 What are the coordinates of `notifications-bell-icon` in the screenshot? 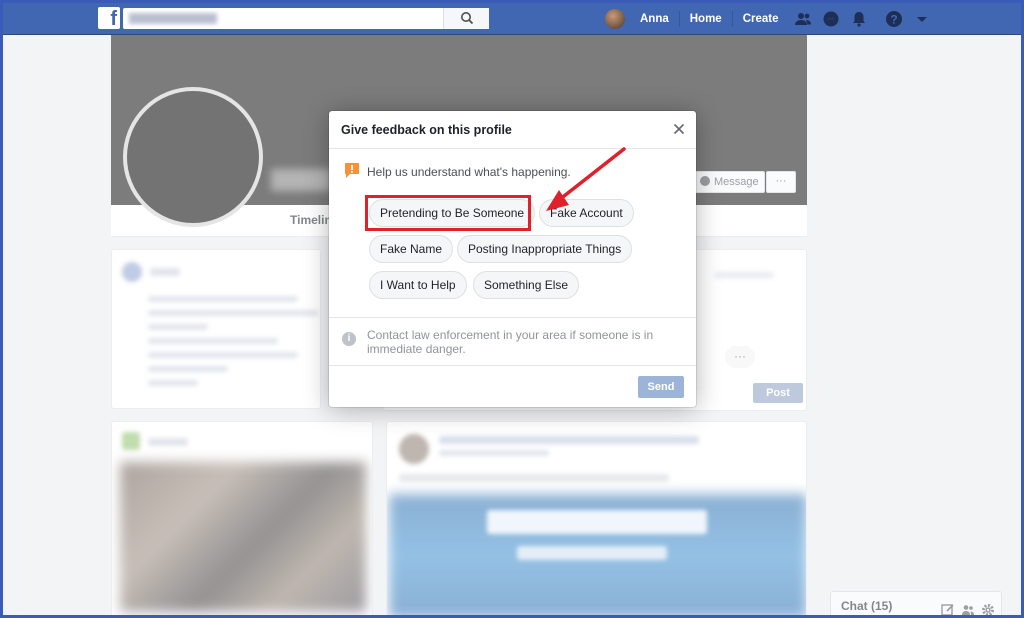 It's located at (859, 19).